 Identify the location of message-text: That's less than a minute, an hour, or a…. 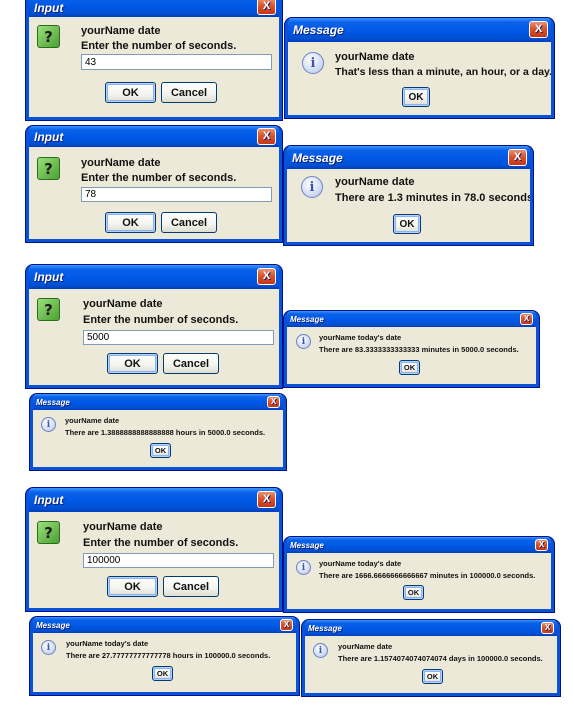
(444, 72).